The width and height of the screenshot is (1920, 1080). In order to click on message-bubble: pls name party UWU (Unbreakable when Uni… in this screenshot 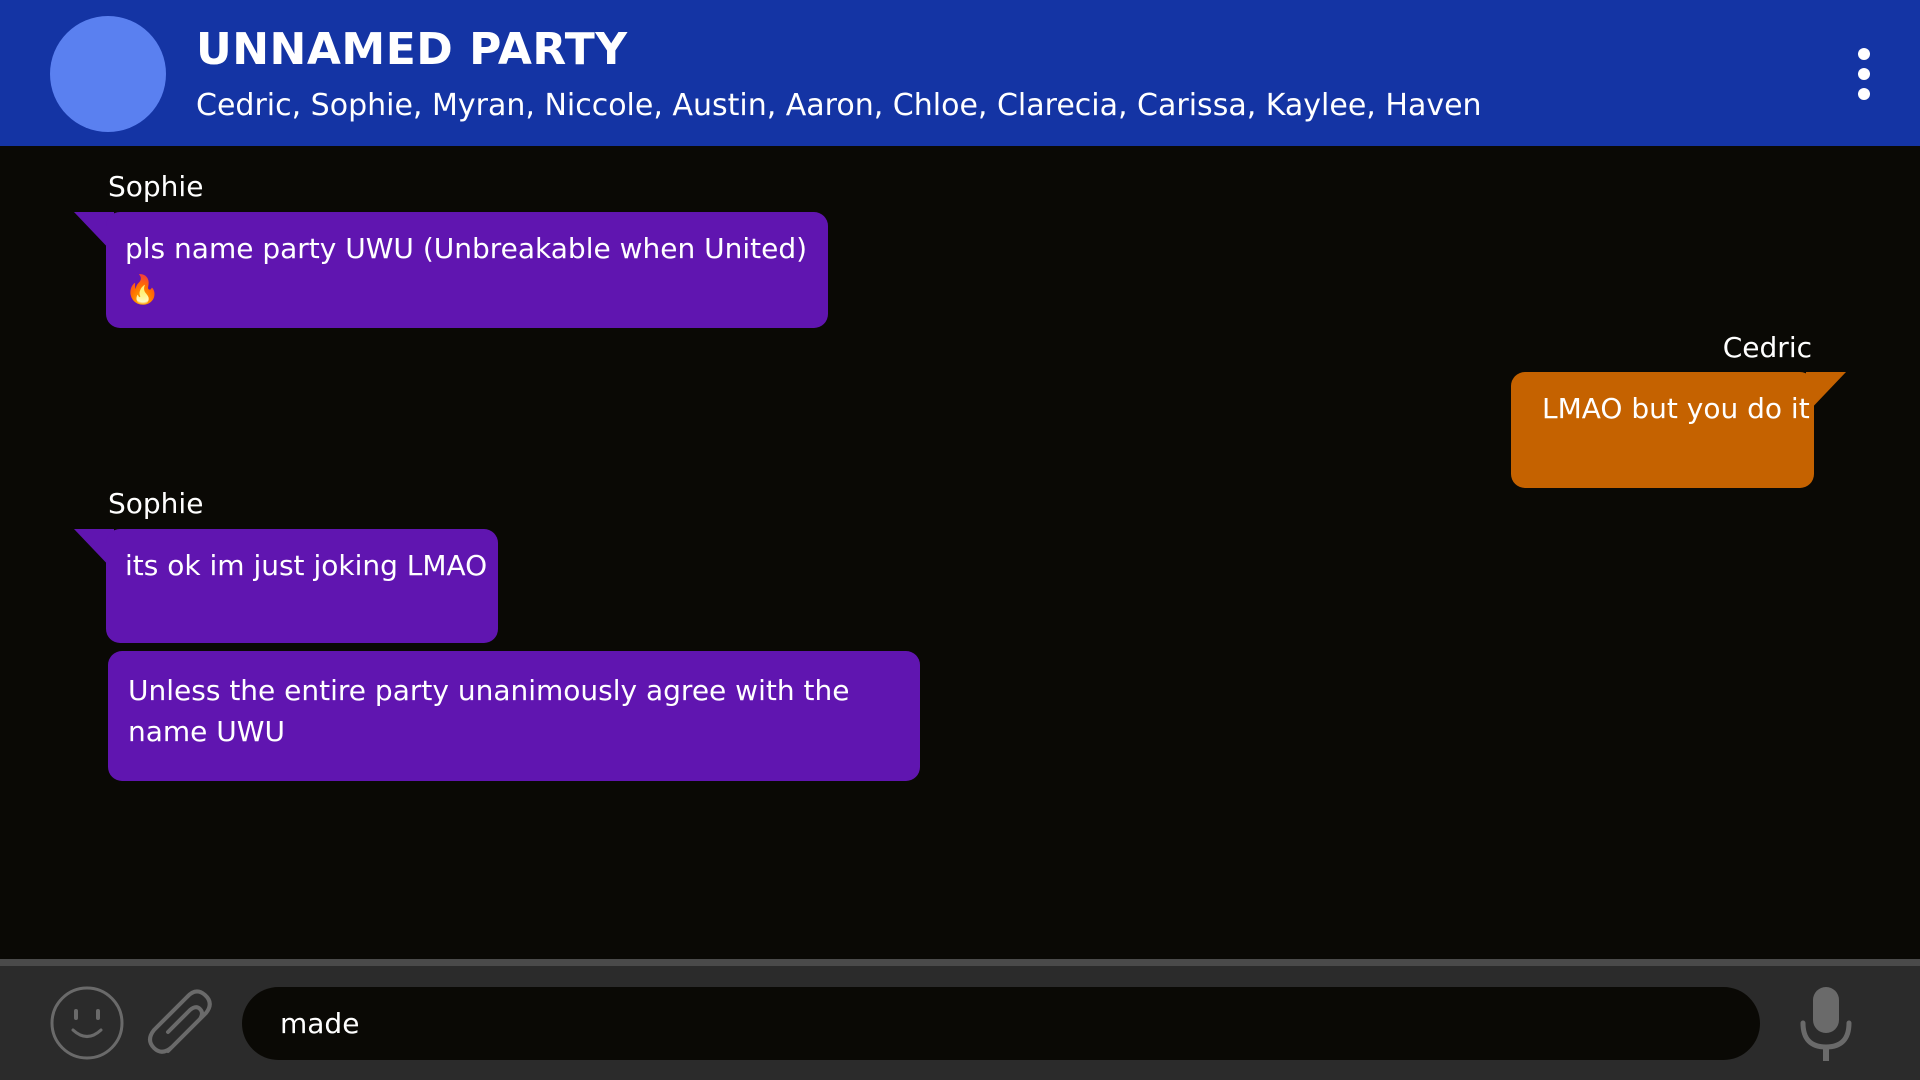, I will do `click(467, 270)`.